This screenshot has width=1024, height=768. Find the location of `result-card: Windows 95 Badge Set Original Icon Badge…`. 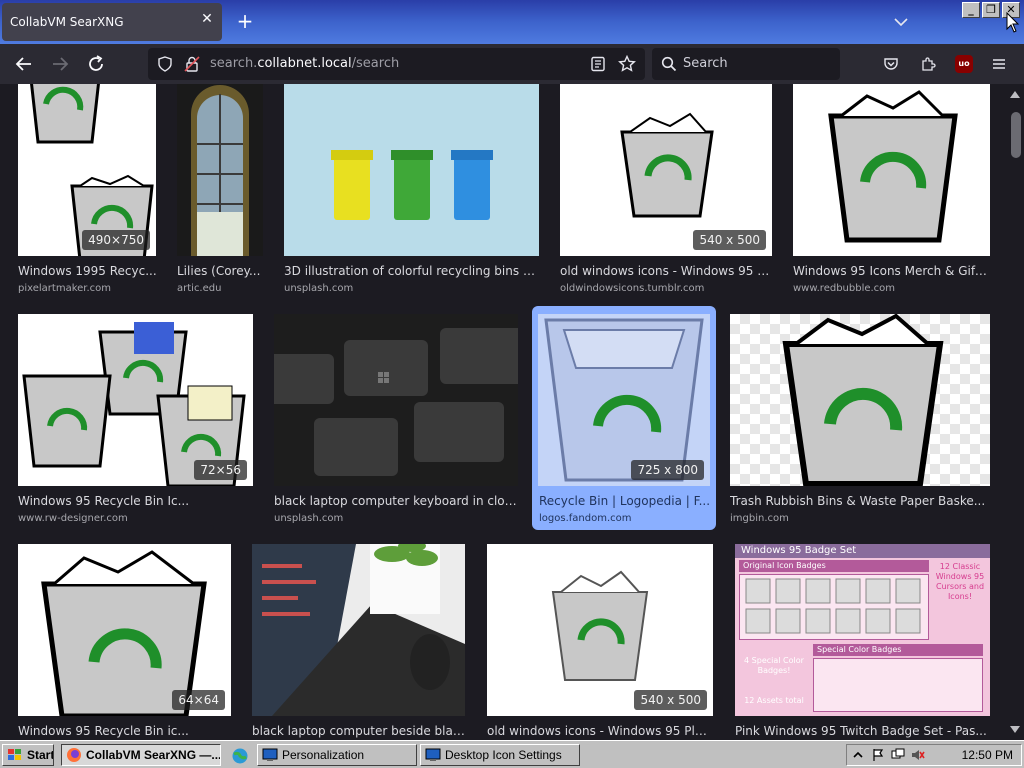

result-card: Windows 95 Badge Set Original Icon Badge… is located at coordinates (863, 642).